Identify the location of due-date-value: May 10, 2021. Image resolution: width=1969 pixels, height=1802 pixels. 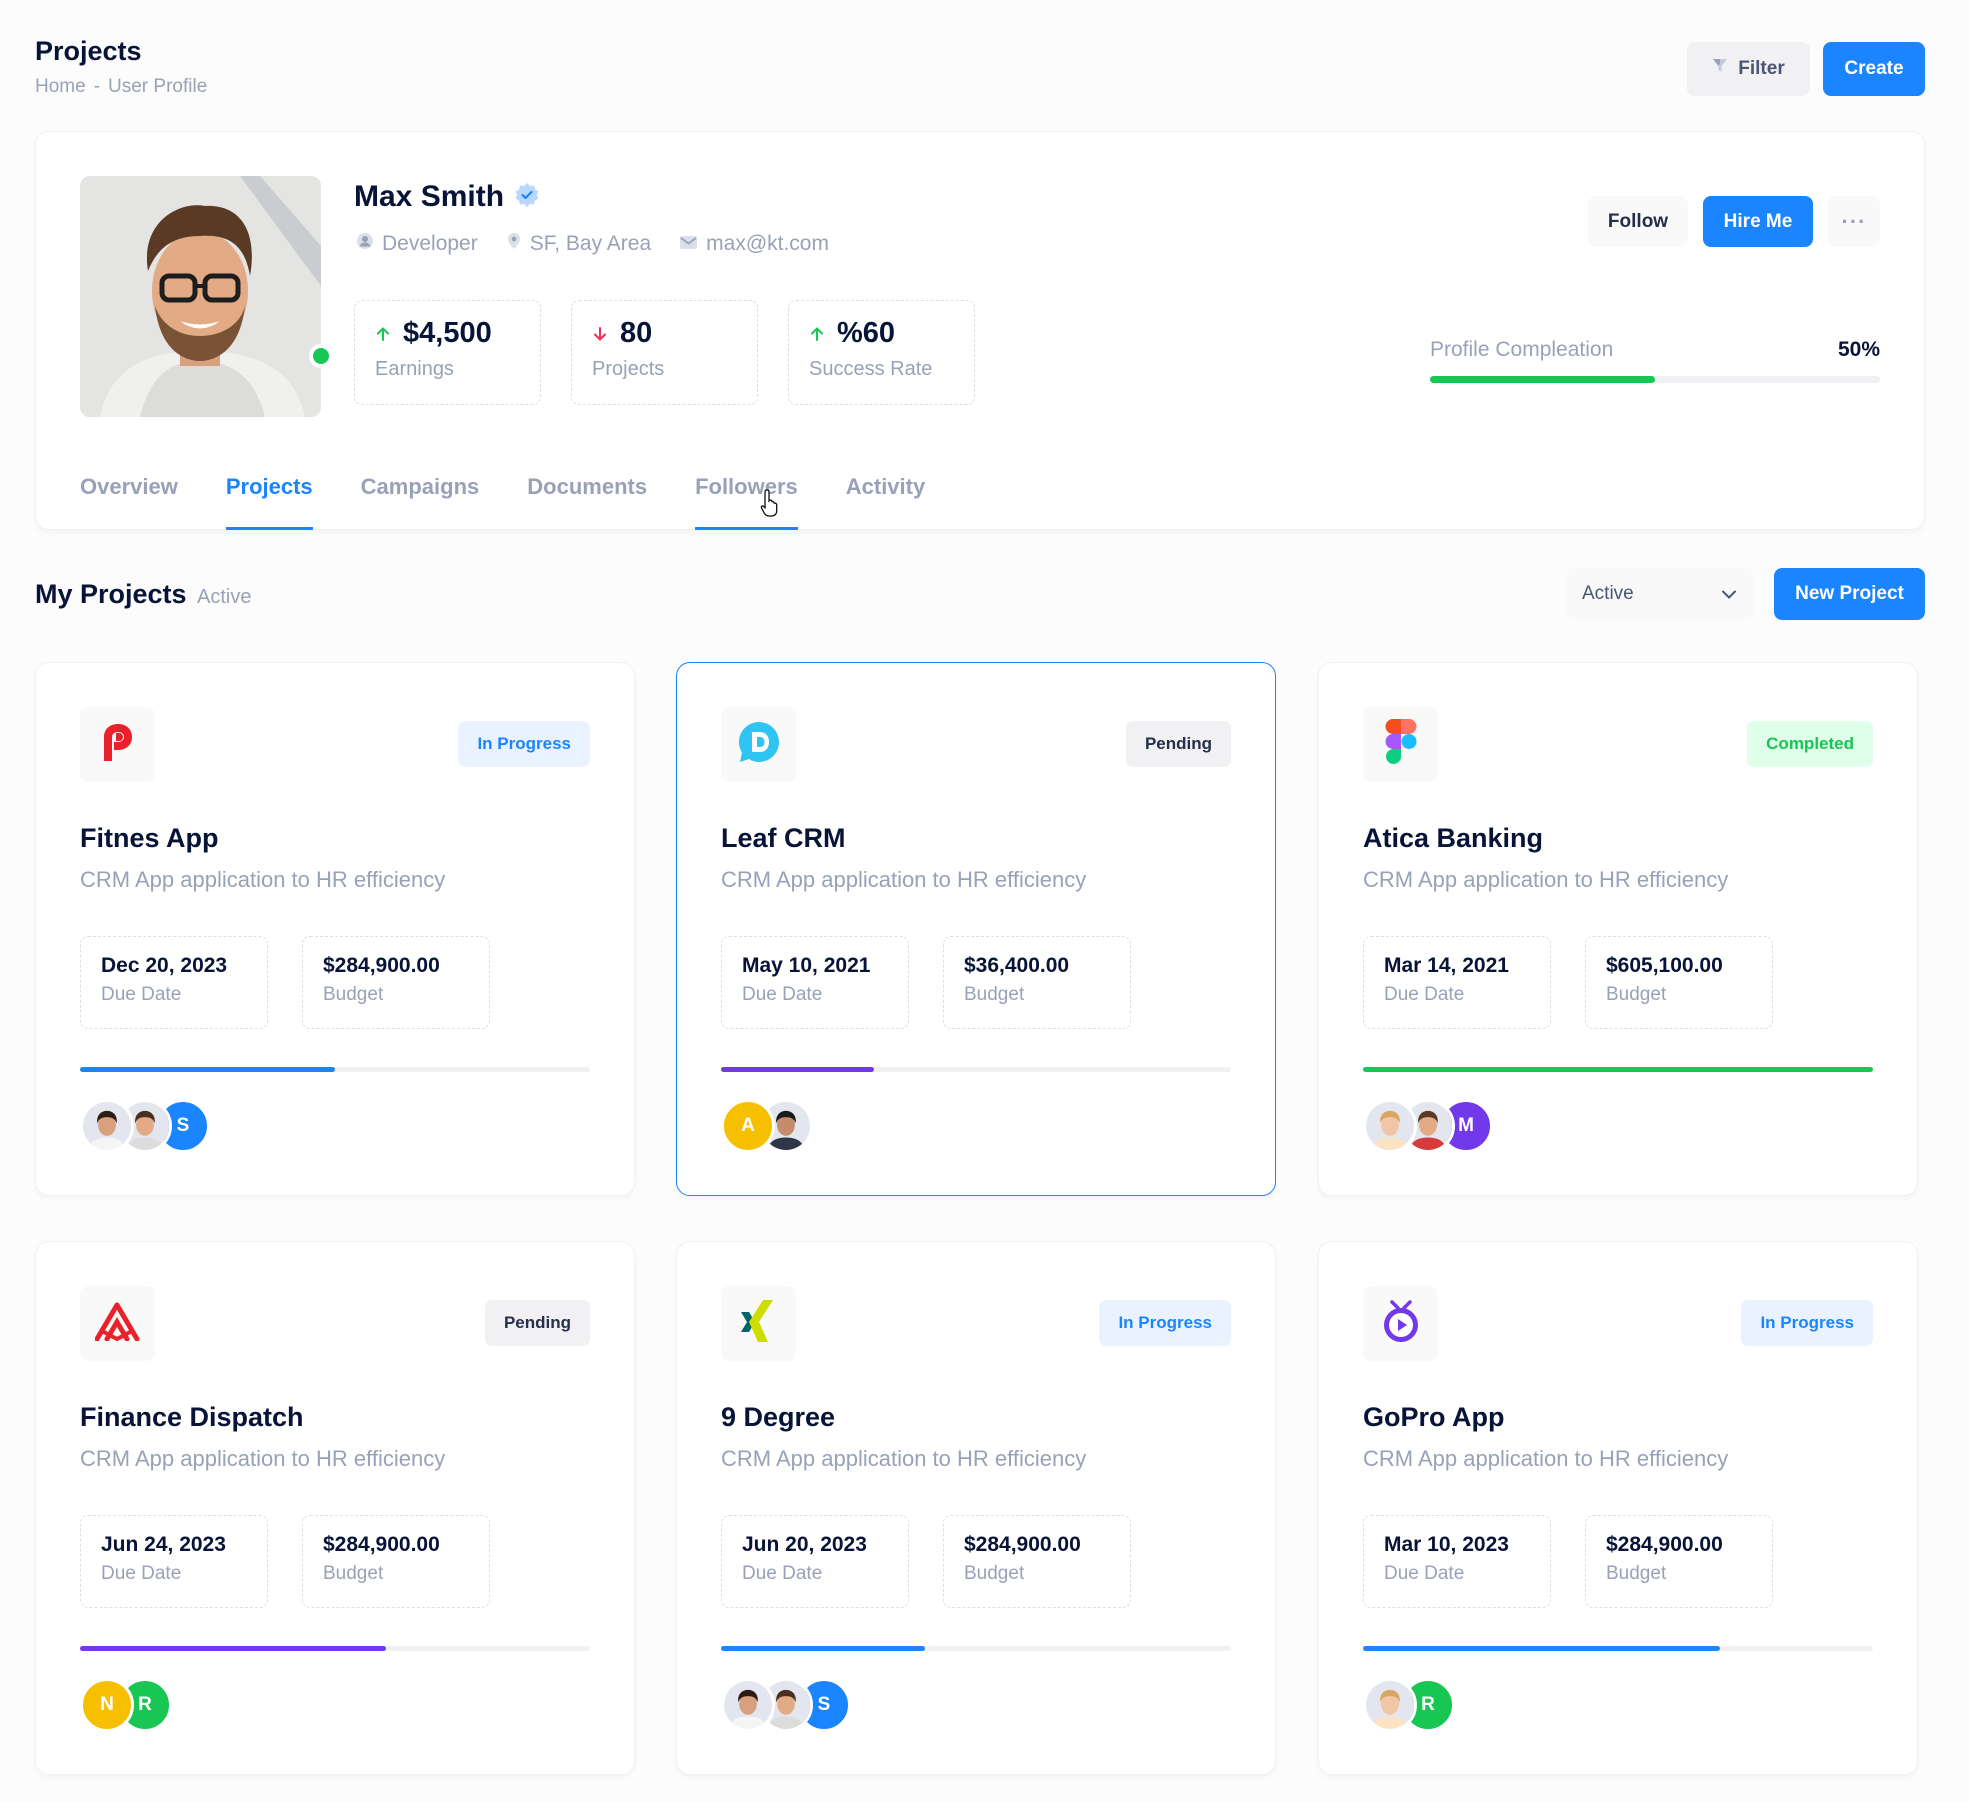
(806, 965).